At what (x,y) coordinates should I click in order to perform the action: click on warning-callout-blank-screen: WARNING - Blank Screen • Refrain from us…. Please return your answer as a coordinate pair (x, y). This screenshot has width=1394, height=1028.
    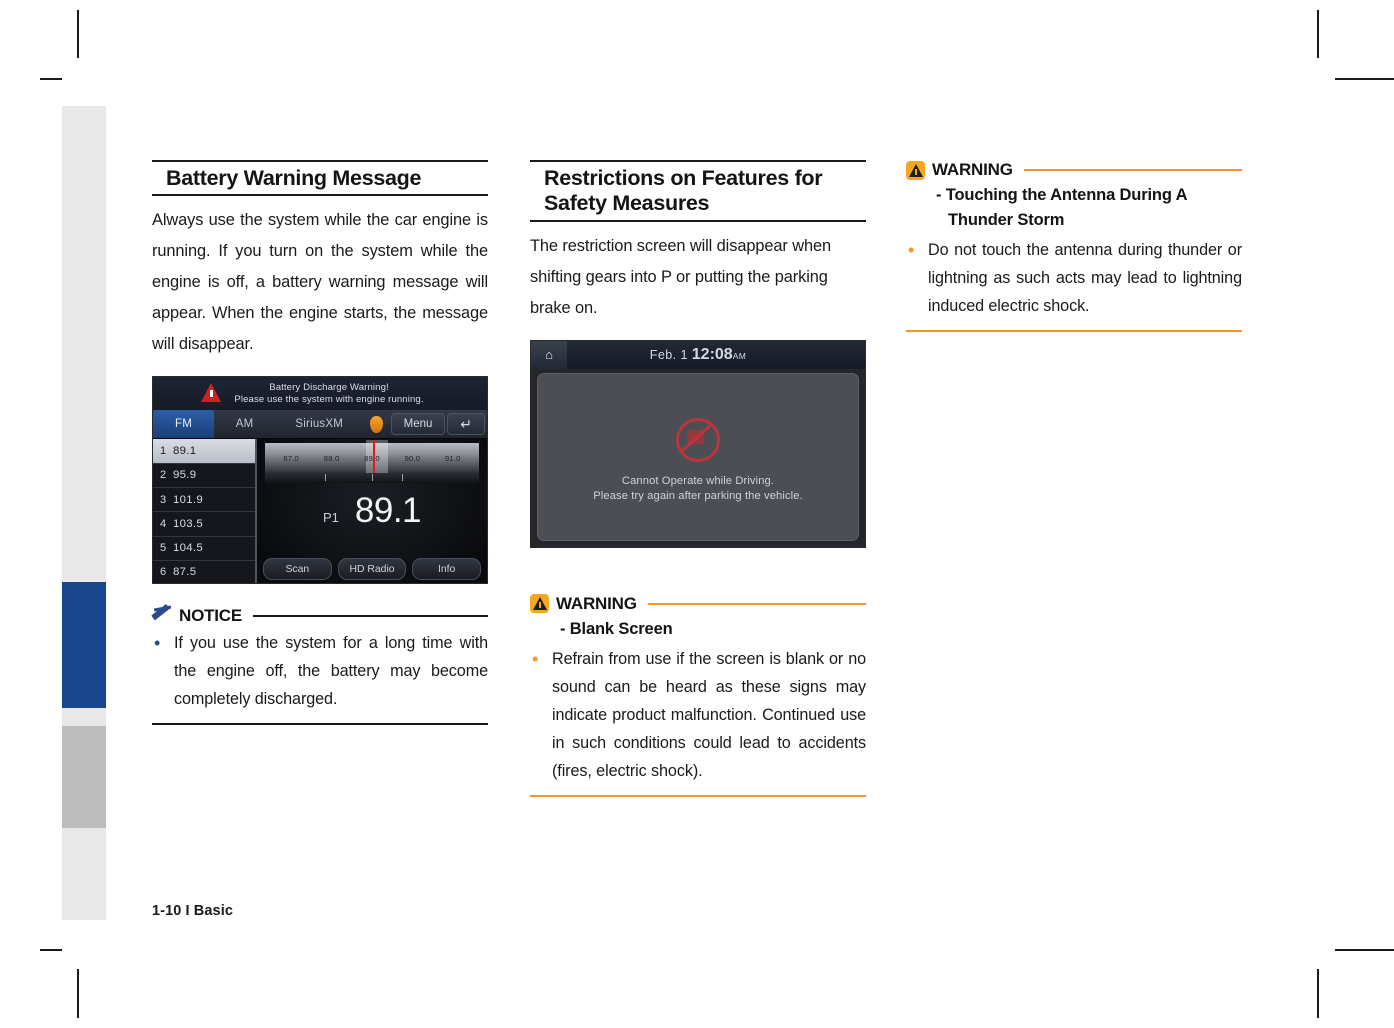
    Looking at the image, I should click on (698, 695).